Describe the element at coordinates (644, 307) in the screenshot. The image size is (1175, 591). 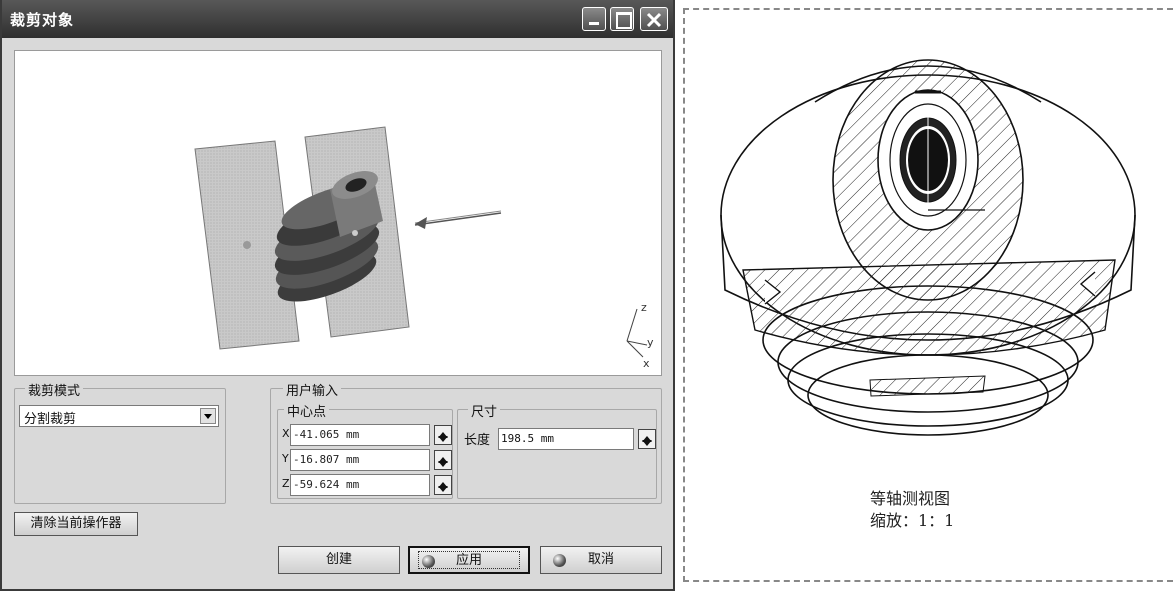
I see `axis-z-label: z` at that location.